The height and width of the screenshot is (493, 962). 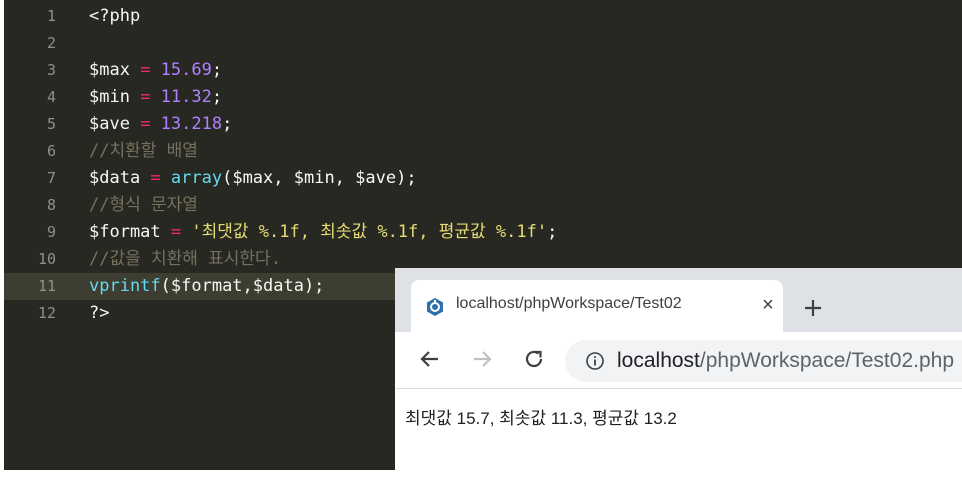 I want to click on line-number: 2, so click(x=51, y=43).